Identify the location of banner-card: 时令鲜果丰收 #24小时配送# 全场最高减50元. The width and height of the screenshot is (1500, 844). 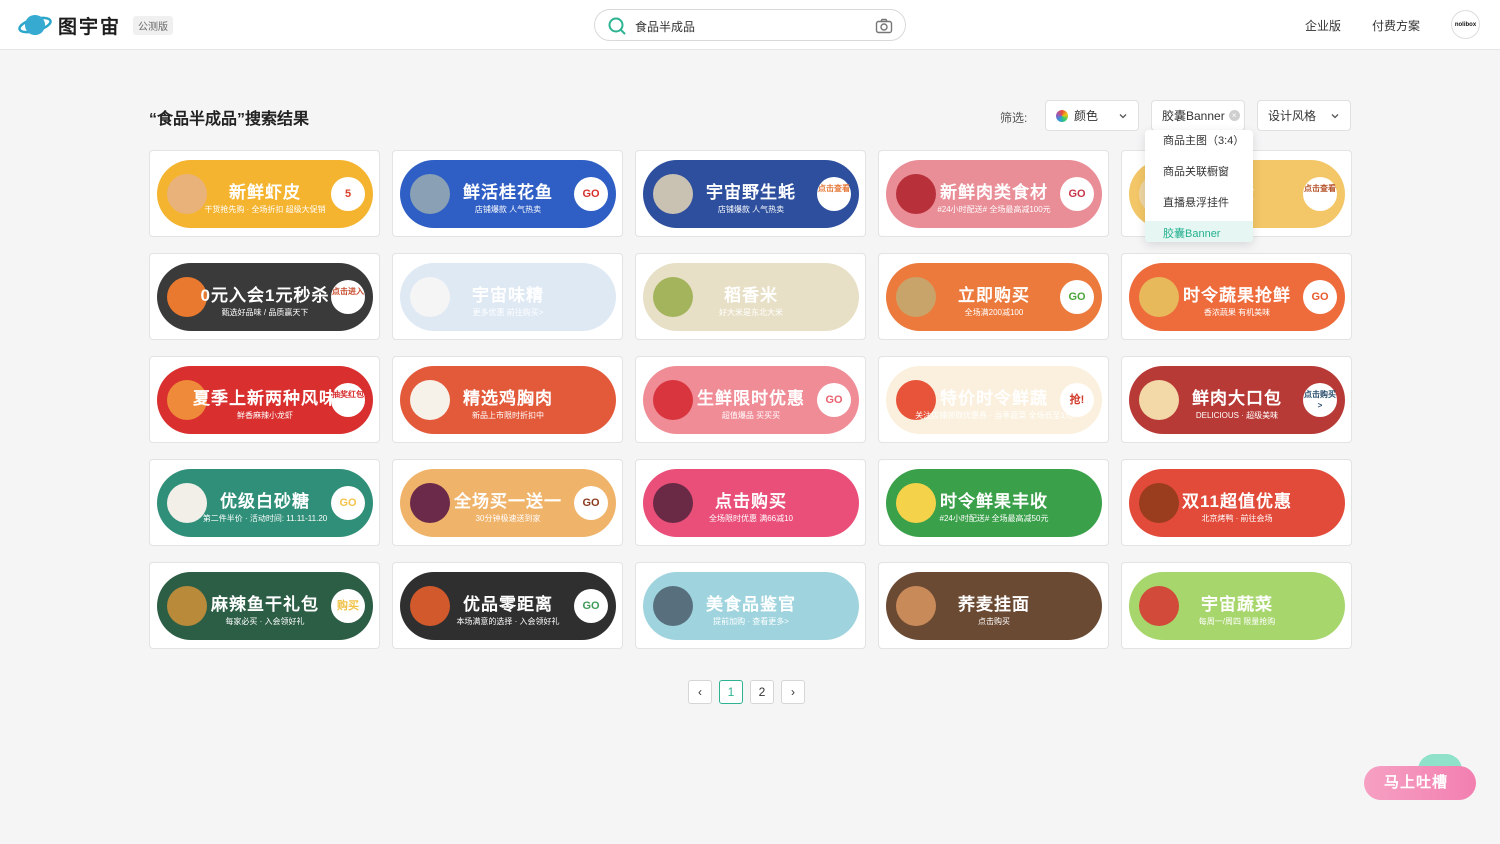
(993, 502).